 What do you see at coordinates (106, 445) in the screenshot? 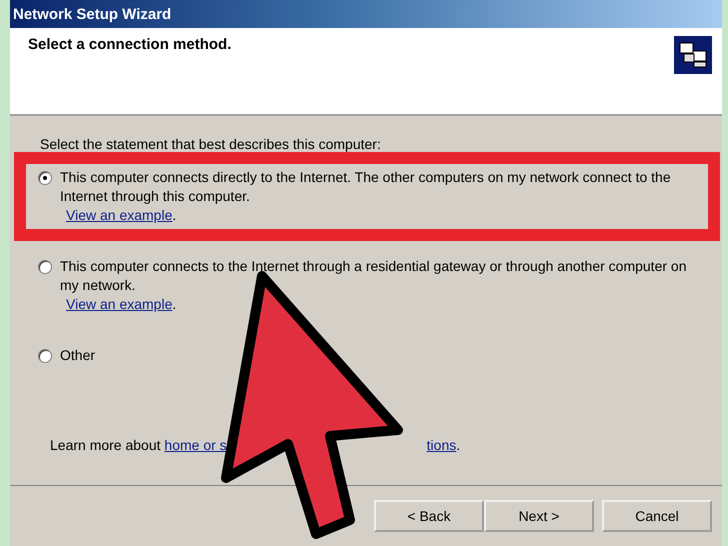
I see `learn-more-text: Learn more about` at bounding box center [106, 445].